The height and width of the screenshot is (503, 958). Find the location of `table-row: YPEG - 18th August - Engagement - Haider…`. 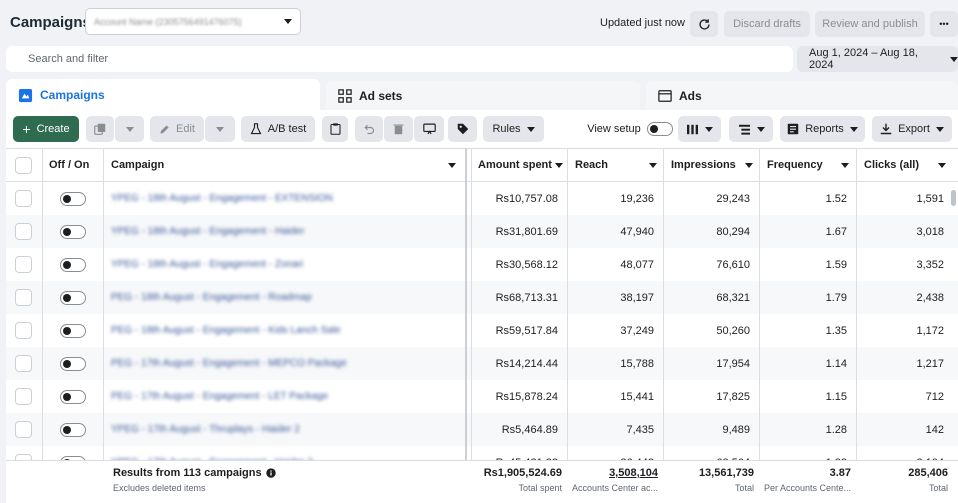

table-row: YPEG - 18th August - Engagement - Haider… is located at coordinates (482, 231).